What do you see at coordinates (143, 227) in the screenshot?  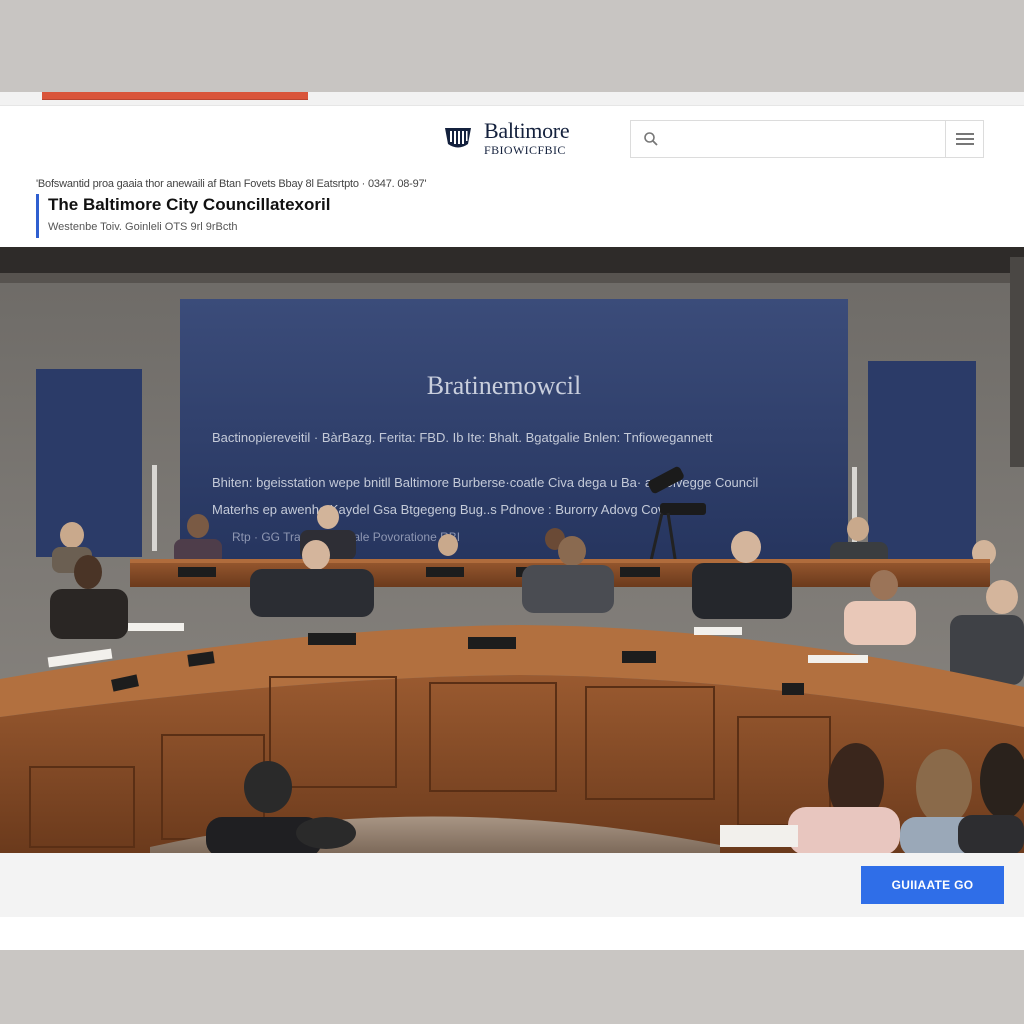 I see `article-meta: Westenbe Toiv. Goinleli OTS 9rl 9rBcth` at bounding box center [143, 227].